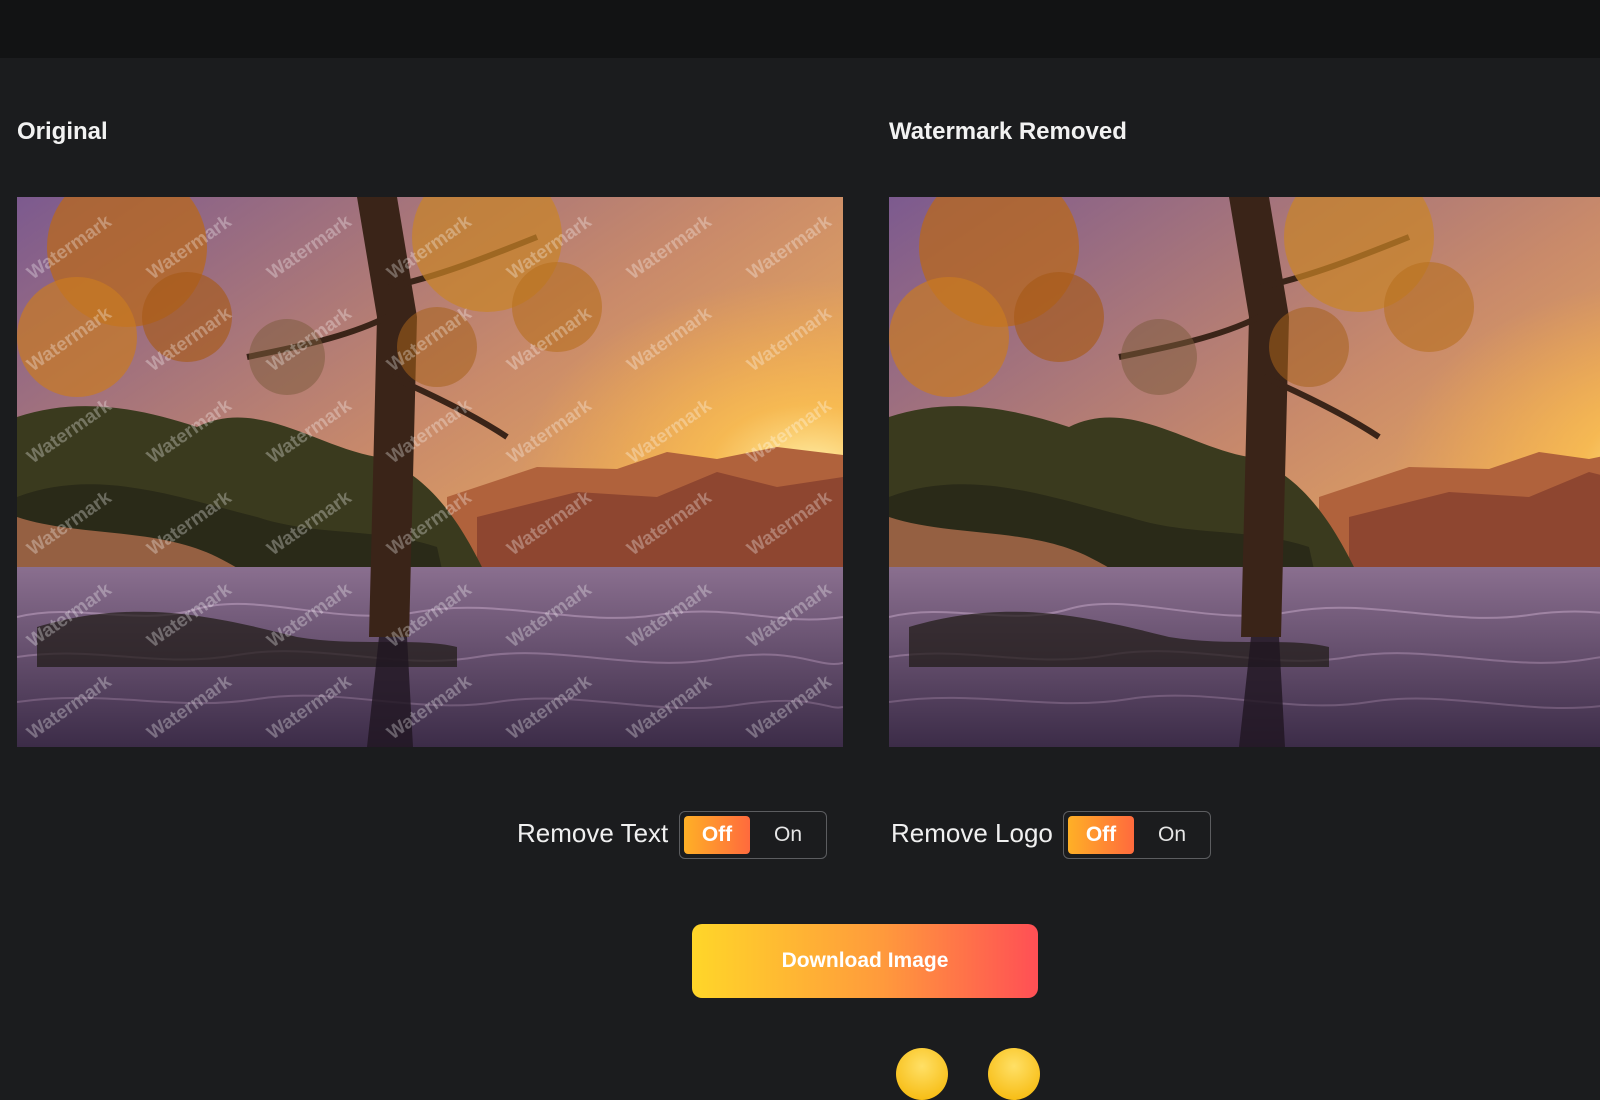 The height and width of the screenshot is (1100, 1600). What do you see at coordinates (1008, 131) in the screenshot?
I see `result-title: Watermark Removed` at bounding box center [1008, 131].